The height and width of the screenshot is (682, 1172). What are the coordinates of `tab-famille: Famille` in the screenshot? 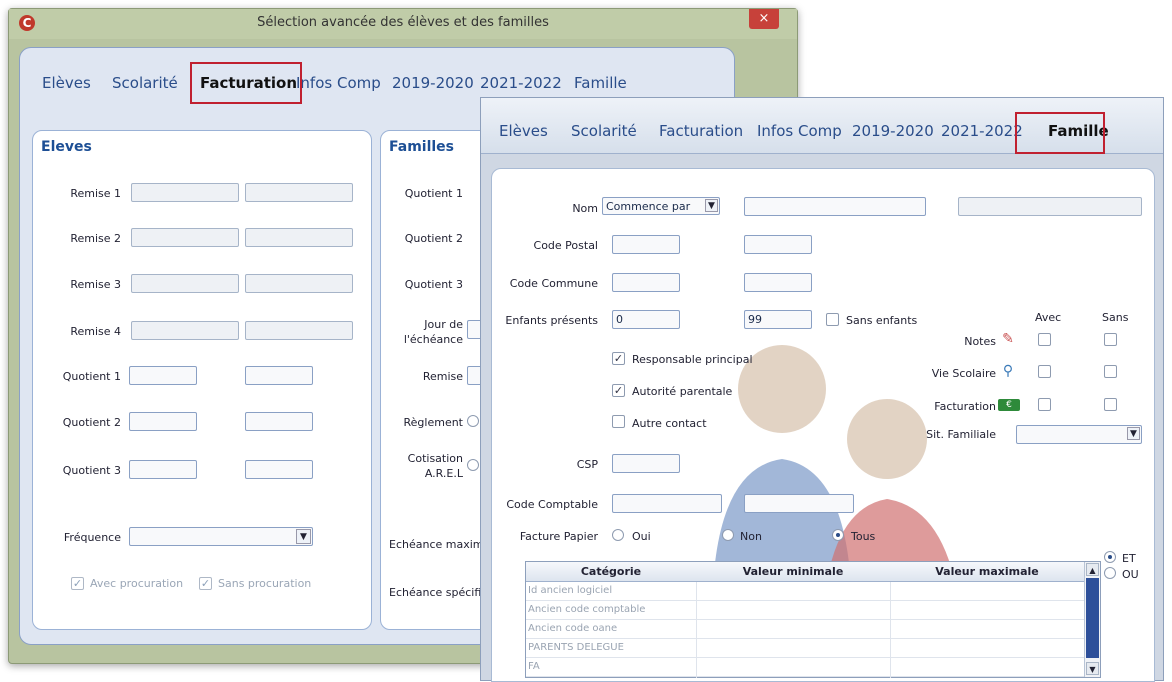 It's located at (600, 83).